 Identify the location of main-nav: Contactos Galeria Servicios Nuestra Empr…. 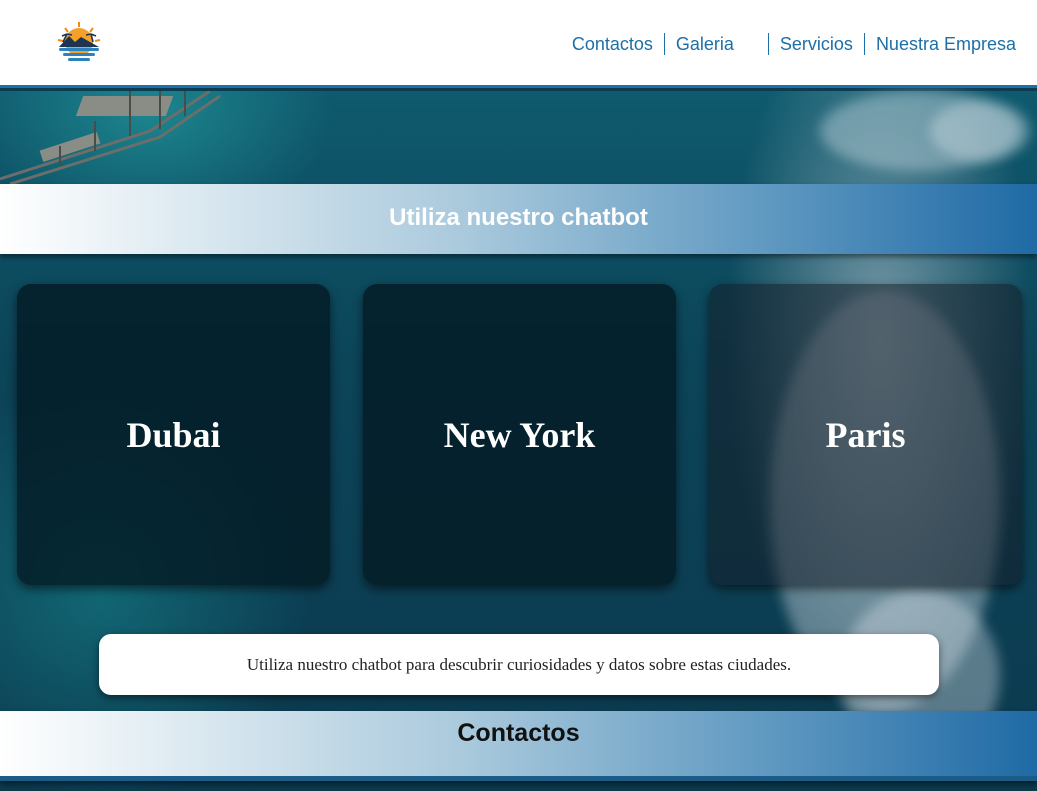
(794, 44).